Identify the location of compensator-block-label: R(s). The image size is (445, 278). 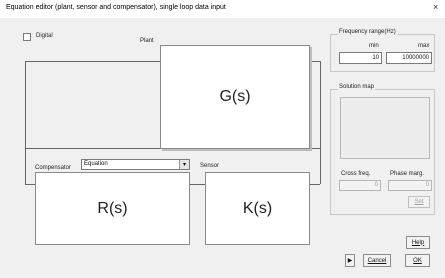
(112, 208).